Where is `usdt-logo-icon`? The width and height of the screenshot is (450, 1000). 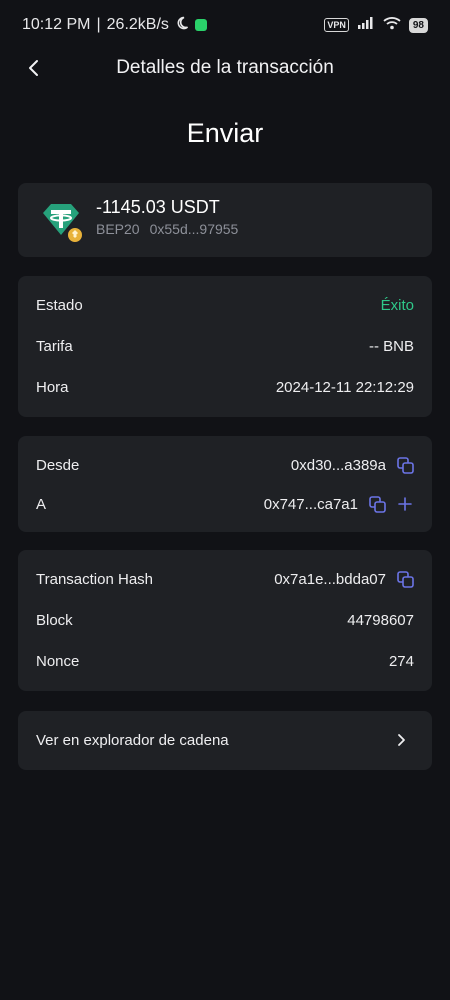 usdt-logo-icon is located at coordinates (61, 222).